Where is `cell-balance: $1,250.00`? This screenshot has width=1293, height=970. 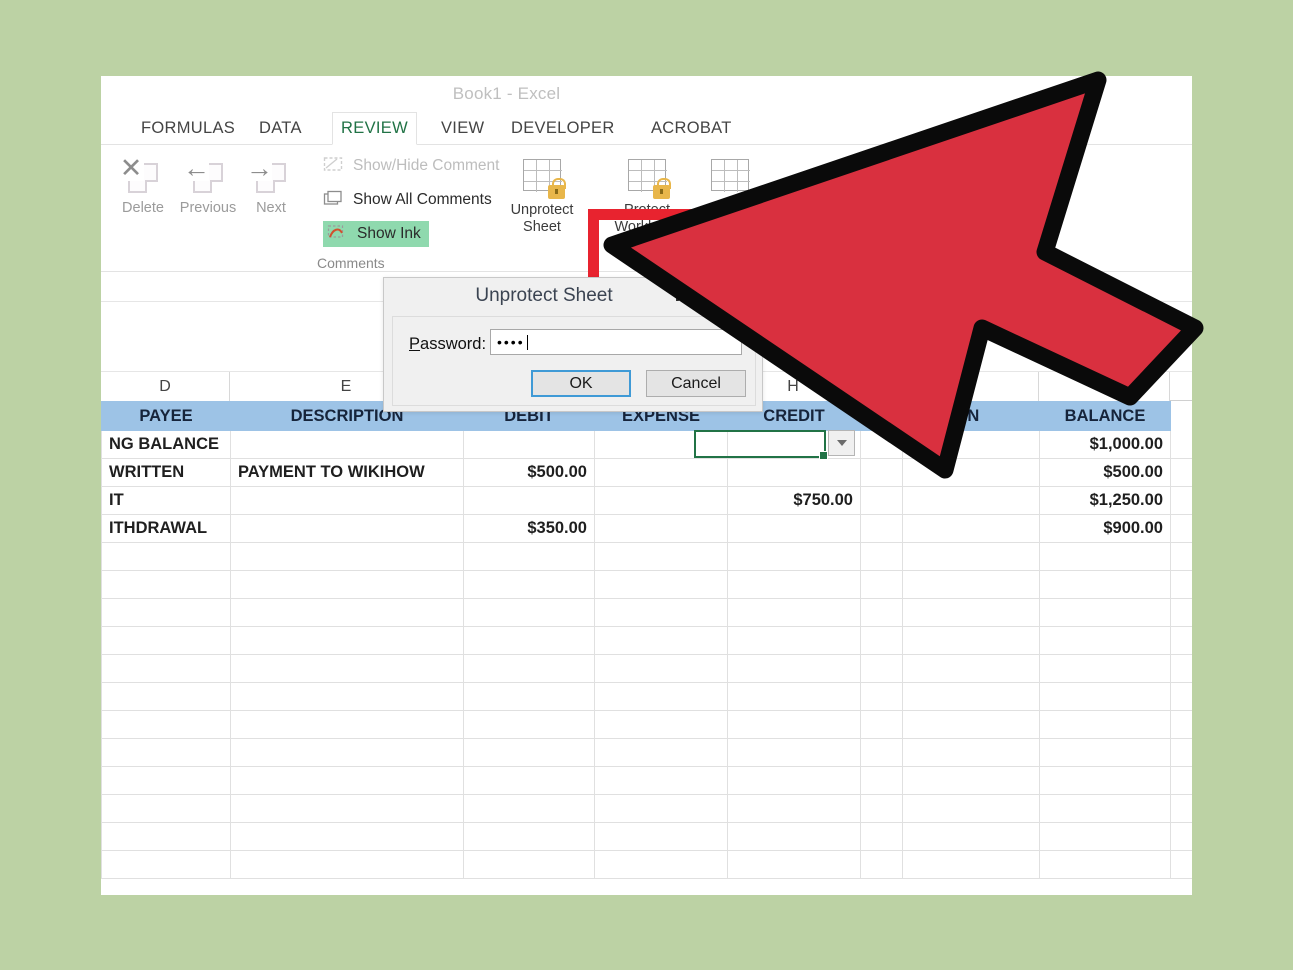 cell-balance: $1,250.00 is located at coordinates (1105, 500).